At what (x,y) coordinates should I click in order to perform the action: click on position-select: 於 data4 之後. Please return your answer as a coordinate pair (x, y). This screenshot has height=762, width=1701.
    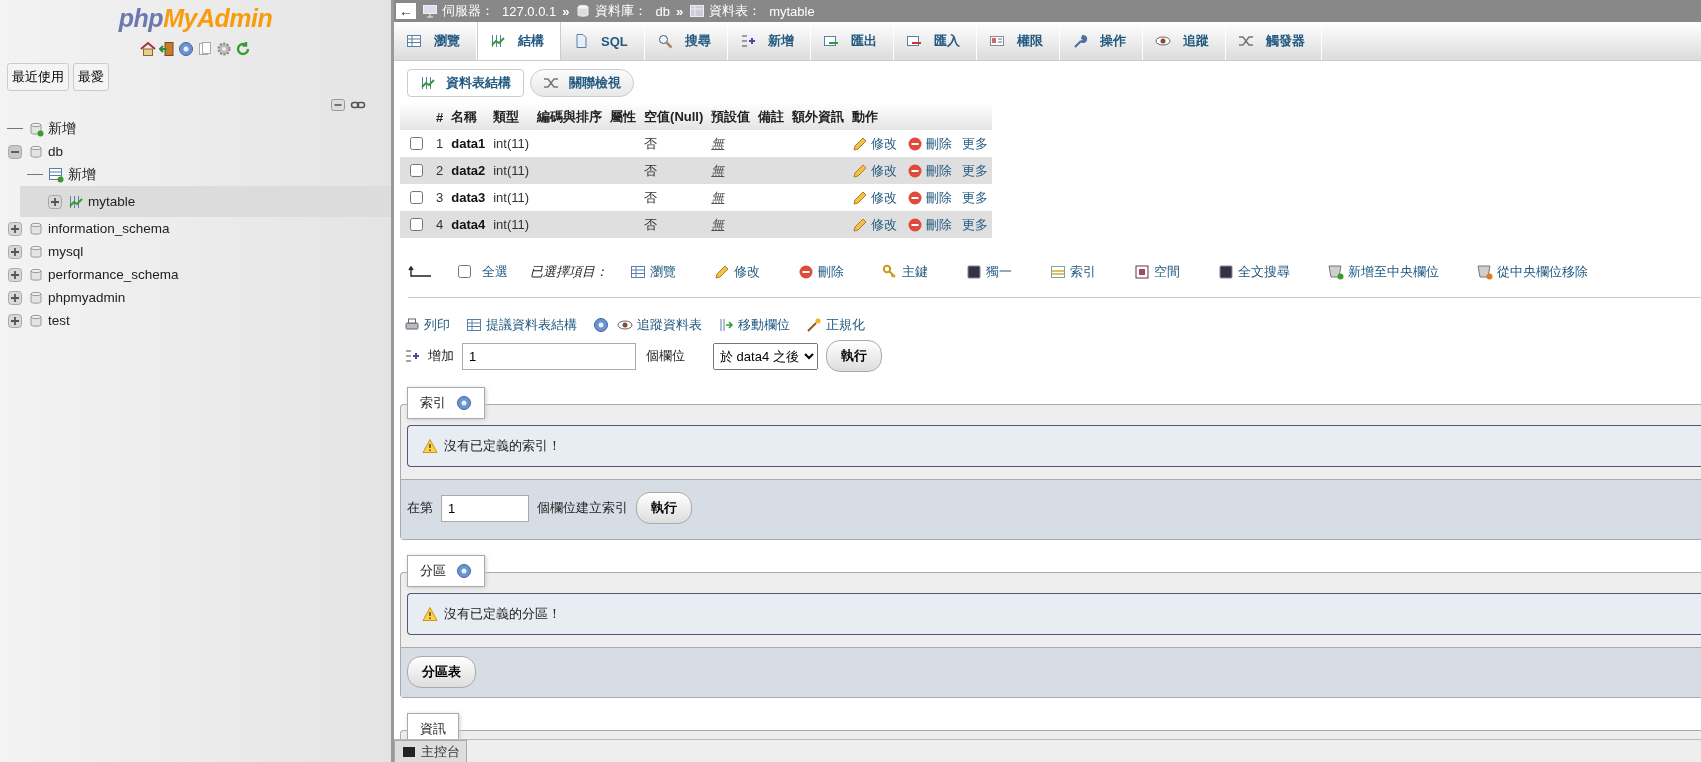
    Looking at the image, I should click on (765, 356).